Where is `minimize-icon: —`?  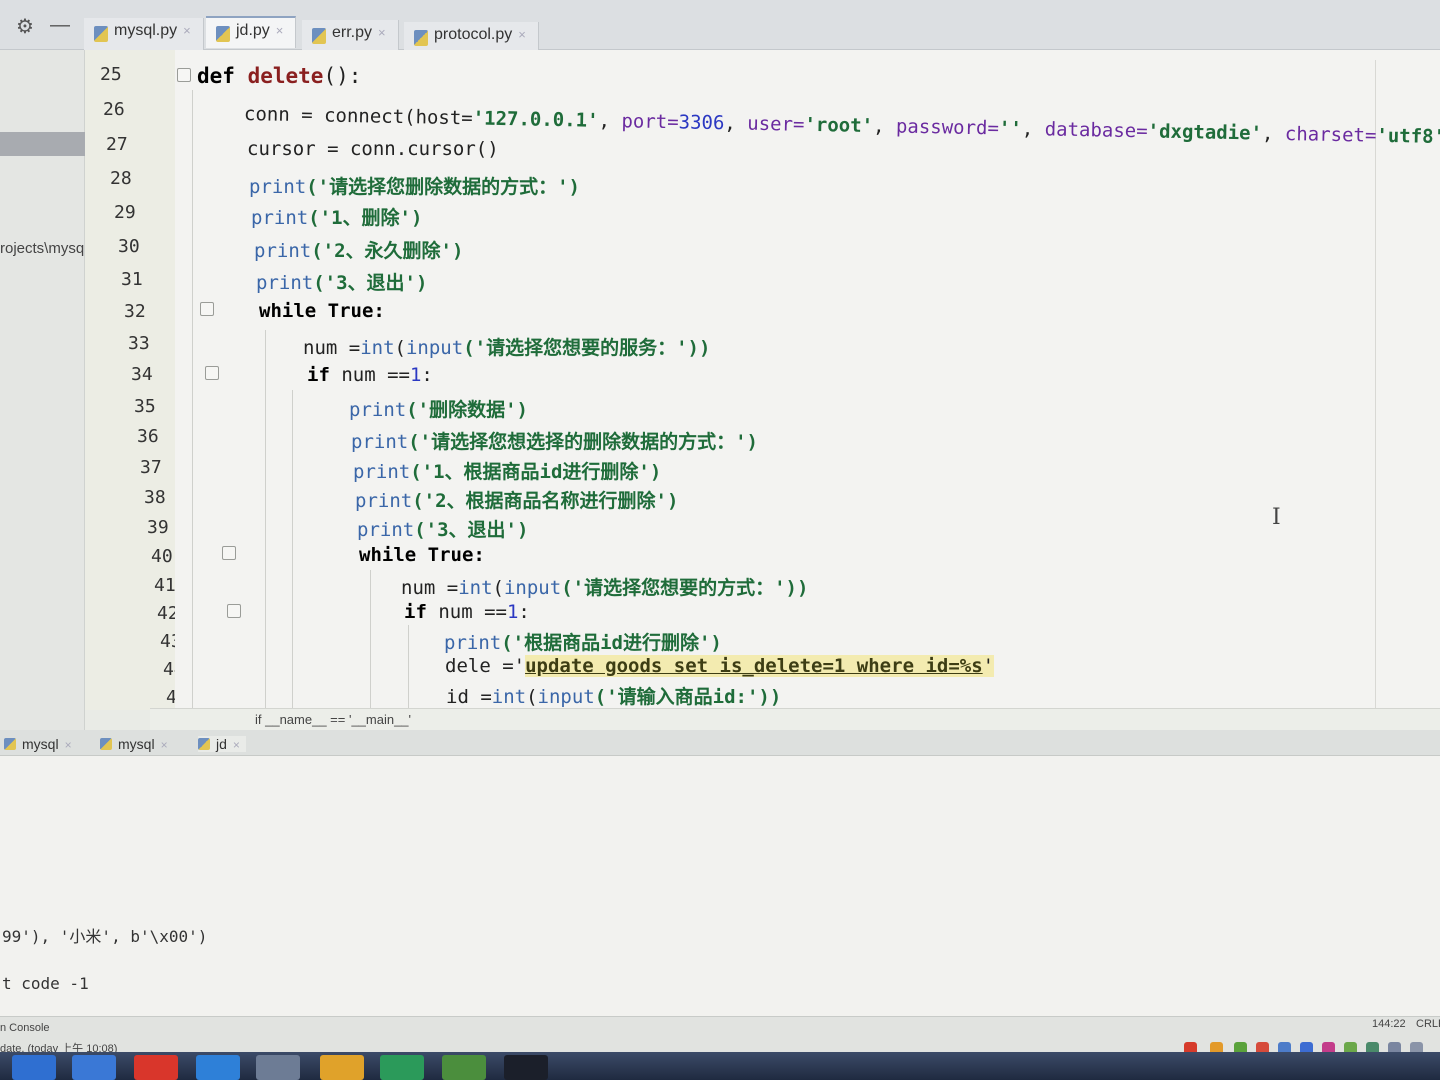
minimize-icon: — is located at coordinates (60, 25).